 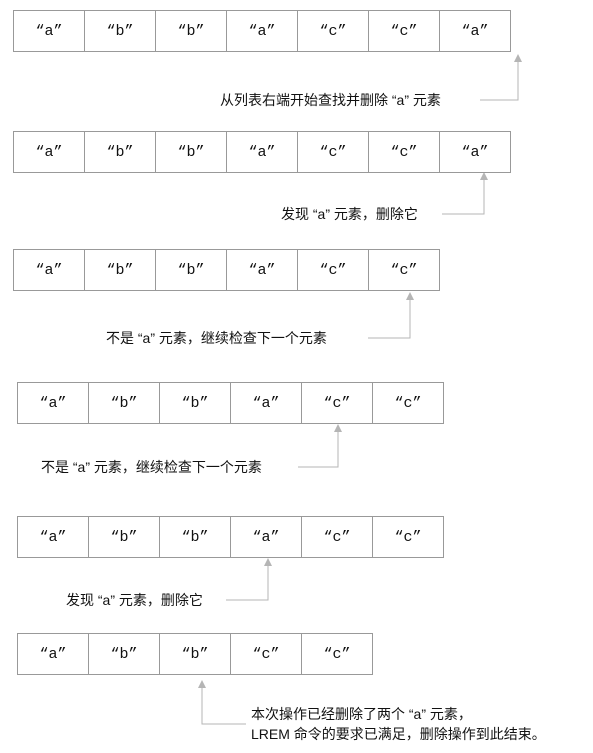 I want to click on list-row-step-3: “a” “b” “b” “a” “c” “c”, so click(x=226, y=270).